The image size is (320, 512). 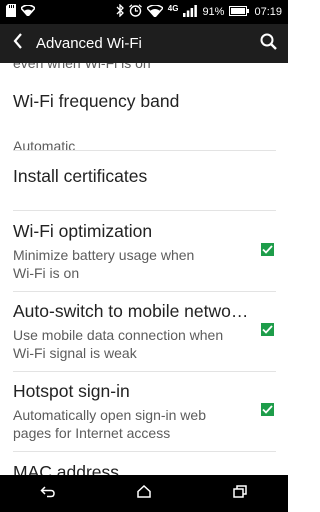 What do you see at coordinates (96, 101) in the screenshot?
I see `pref-title: Wi-Fi frequency band` at bounding box center [96, 101].